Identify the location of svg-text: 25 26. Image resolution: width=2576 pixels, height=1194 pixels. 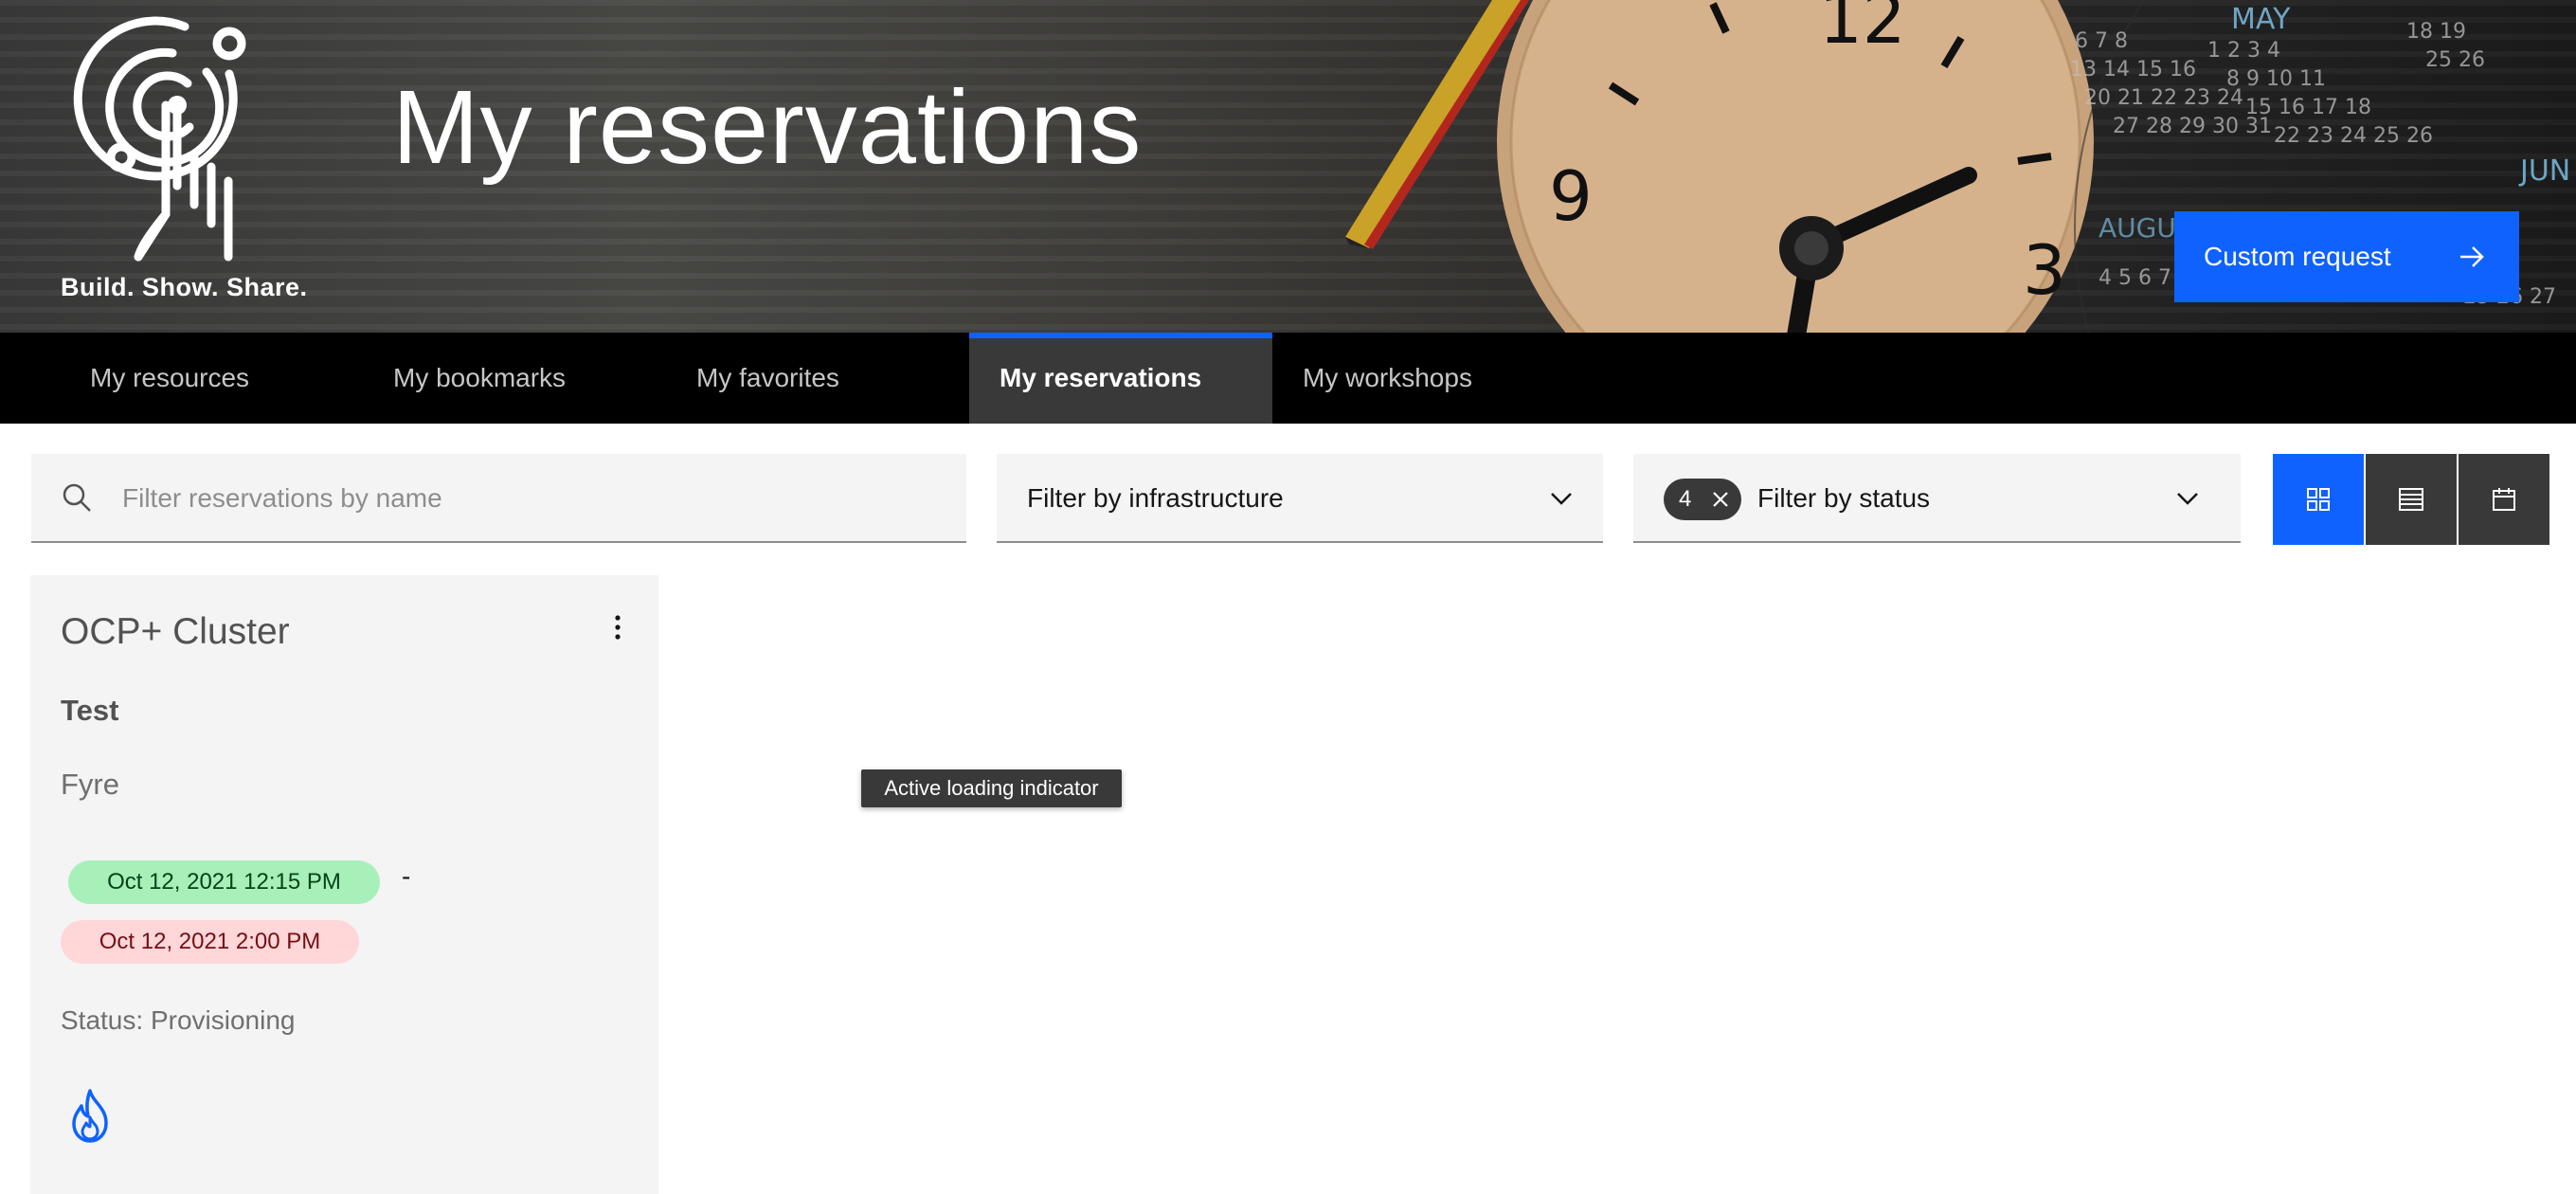
(2455, 60).